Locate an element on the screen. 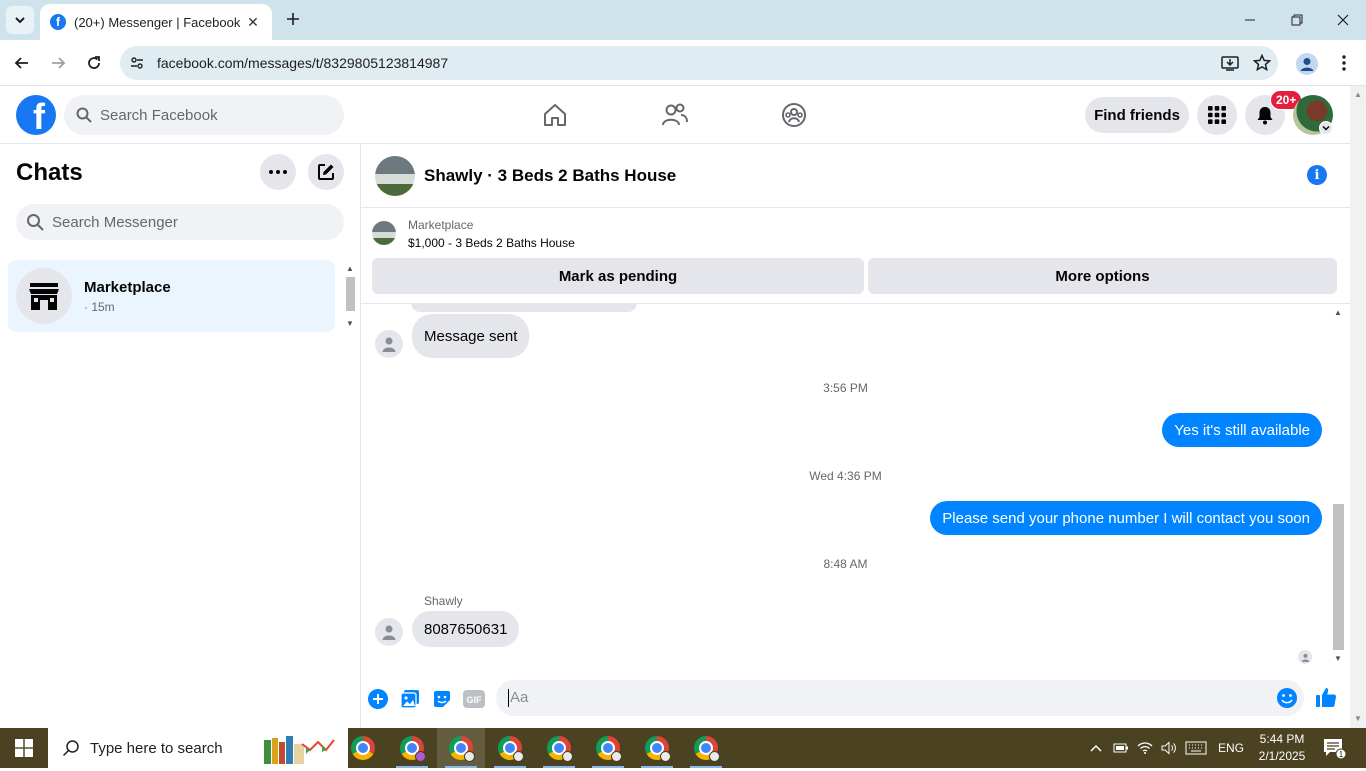 This screenshot has width=1366, height=771. touch-keyboard-button is located at coordinates (1196, 748).